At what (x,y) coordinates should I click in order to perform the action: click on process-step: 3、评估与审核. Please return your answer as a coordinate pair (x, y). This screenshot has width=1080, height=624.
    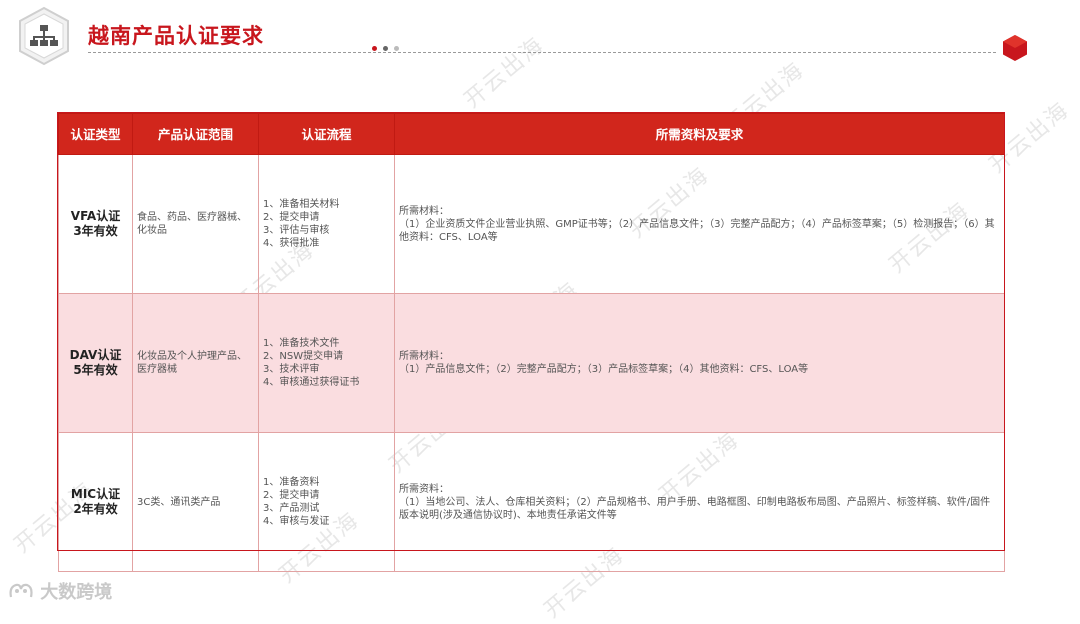
    Looking at the image, I should click on (296, 230).